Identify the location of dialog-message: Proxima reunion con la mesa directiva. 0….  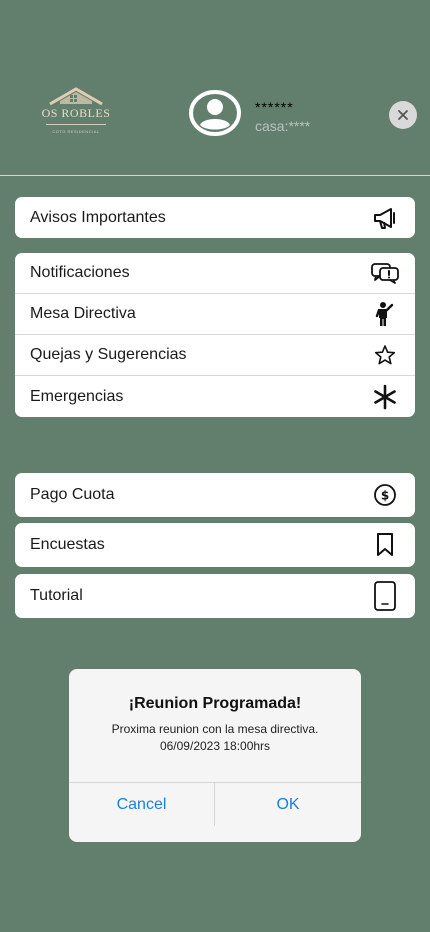
(215, 738).